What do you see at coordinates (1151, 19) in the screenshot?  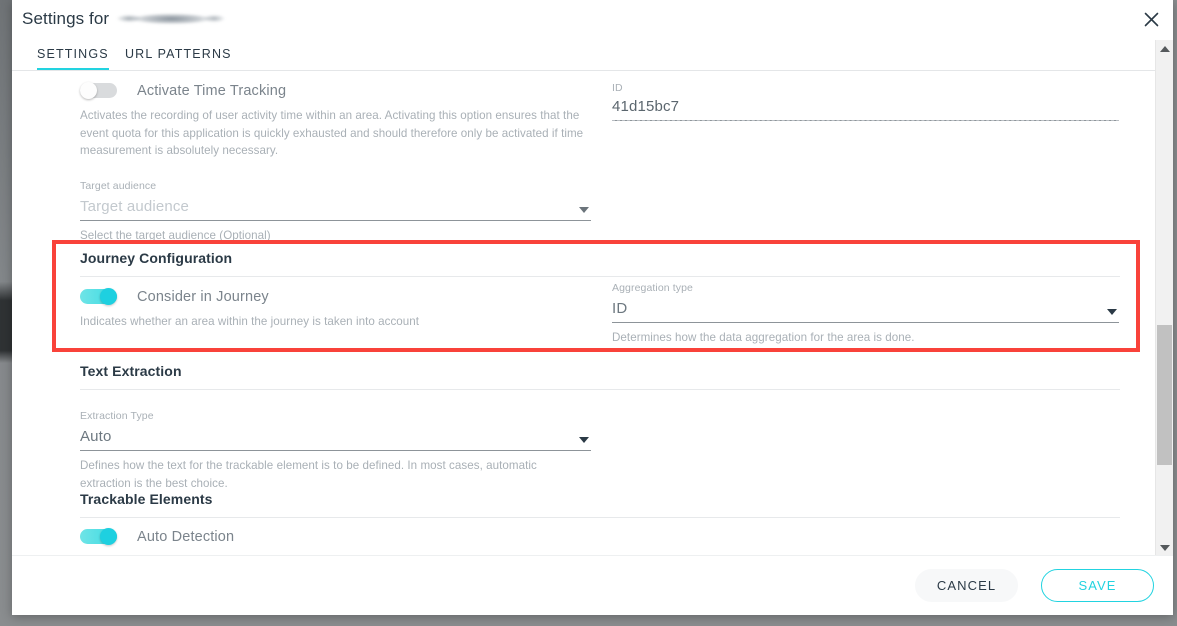 I see `close-icon` at bounding box center [1151, 19].